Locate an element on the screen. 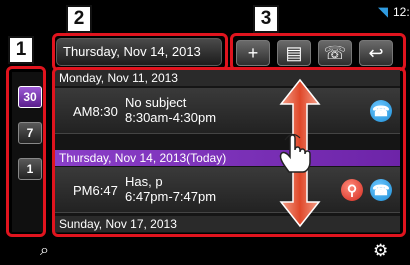 The width and height of the screenshot is (410, 265). search-icon: ⌕ is located at coordinates (44, 251).